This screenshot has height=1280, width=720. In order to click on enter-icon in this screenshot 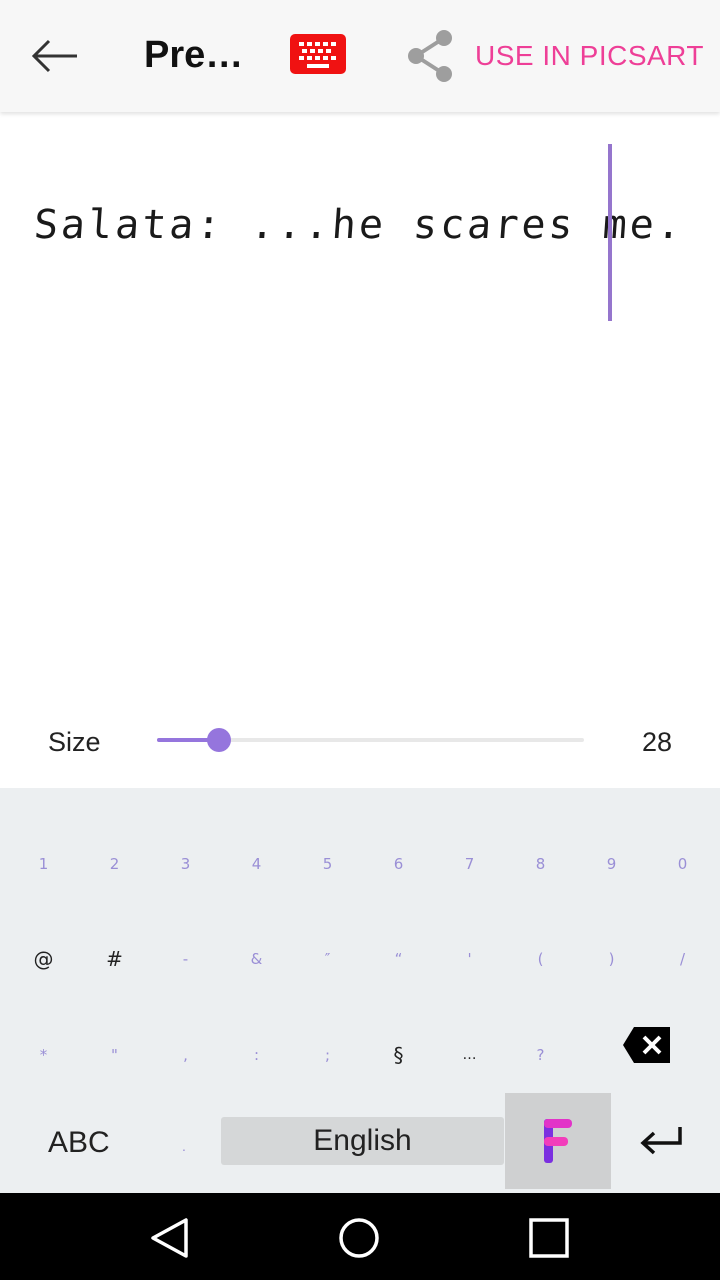, I will do `click(661, 1141)`.